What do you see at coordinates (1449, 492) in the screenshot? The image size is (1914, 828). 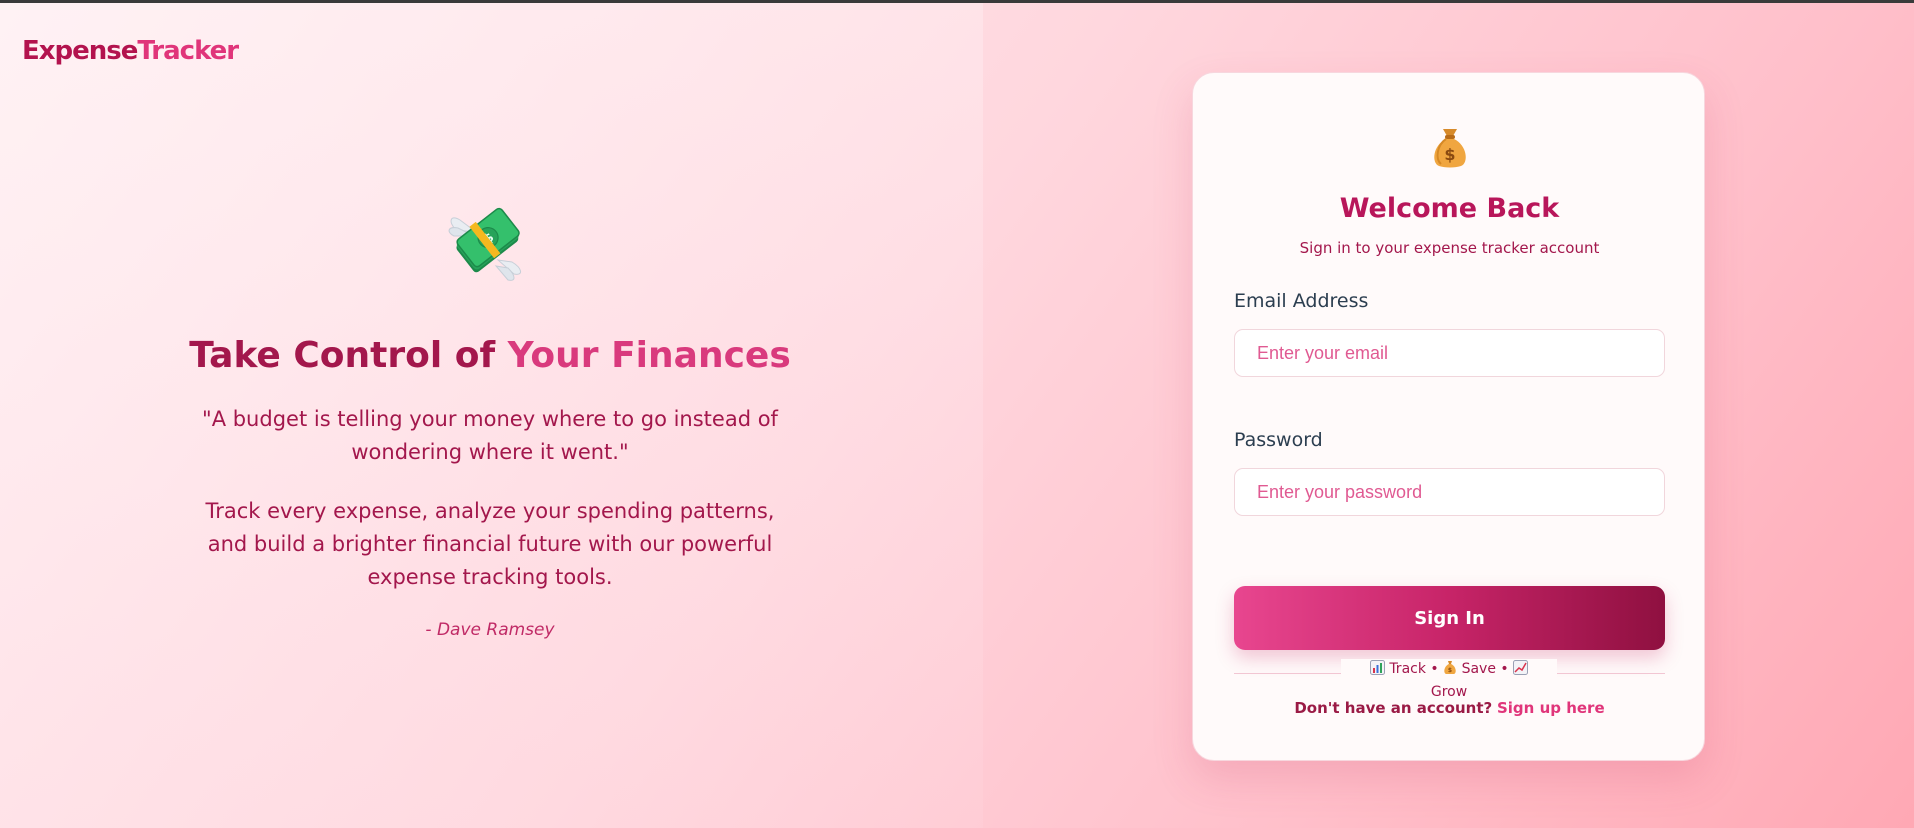 I see `password-input` at bounding box center [1449, 492].